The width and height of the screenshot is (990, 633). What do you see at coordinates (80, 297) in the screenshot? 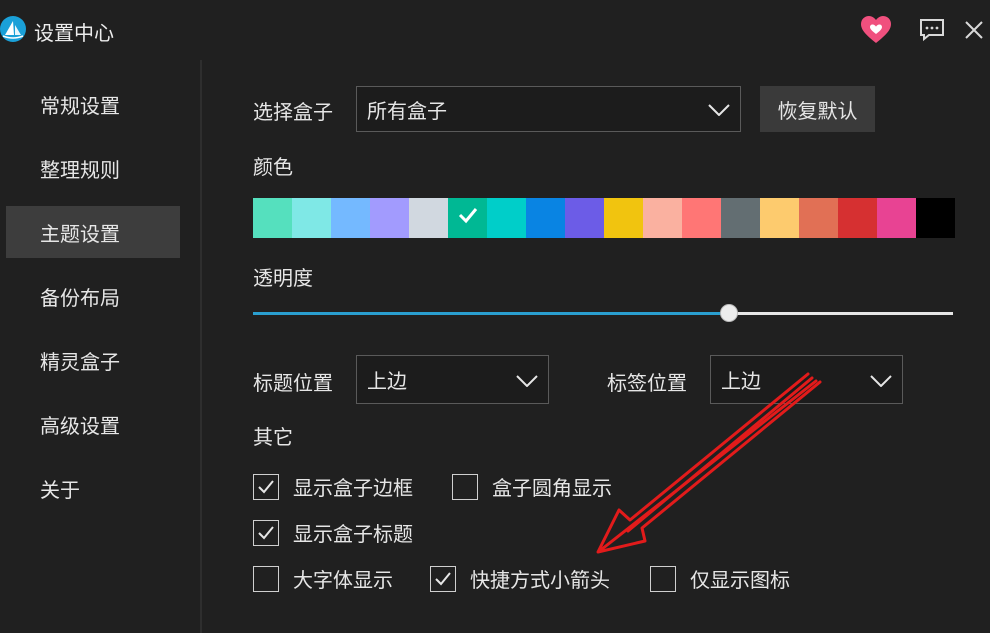
I see `sidebar-item-label: 备份布局` at bounding box center [80, 297].